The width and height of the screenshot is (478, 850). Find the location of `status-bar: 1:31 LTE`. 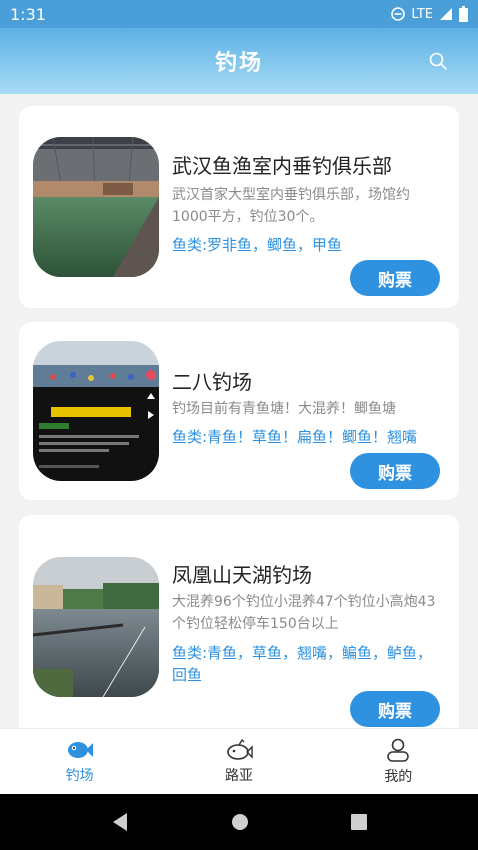

status-bar: 1:31 LTE is located at coordinates (239, 14).